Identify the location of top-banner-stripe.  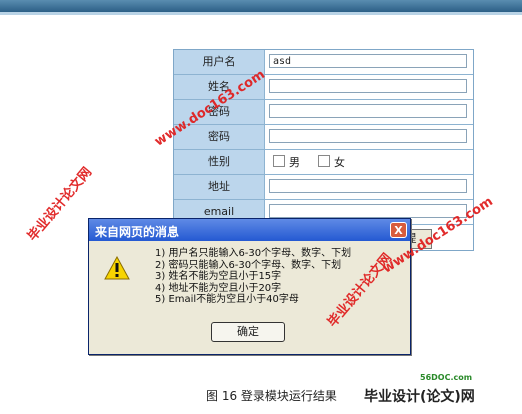
(261, 13).